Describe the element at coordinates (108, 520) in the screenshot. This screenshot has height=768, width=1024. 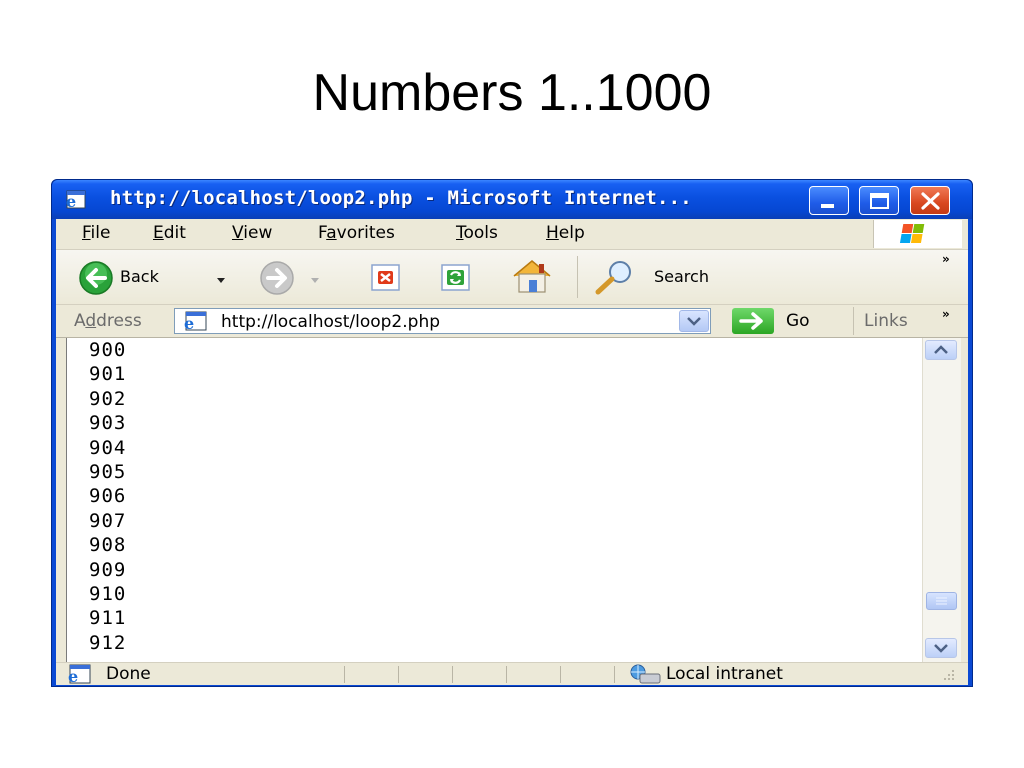
I see `list-item: 907` at that location.